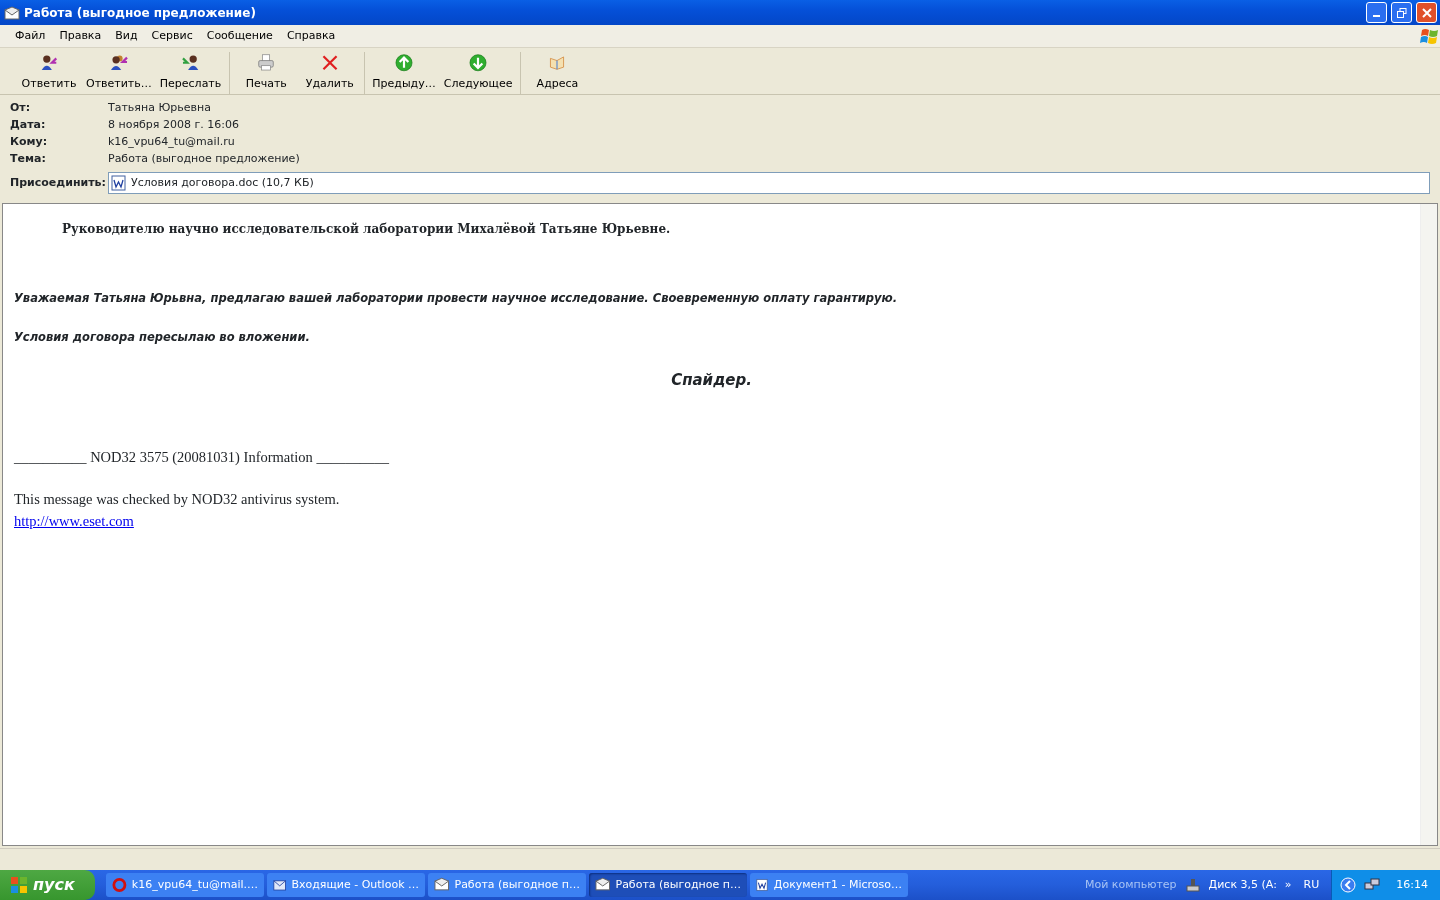 This screenshot has height=900, width=1440. What do you see at coordinates (202, 457) in the screenshot?
I see `antivirus-notice: __________ NOD32 3575 (20081031) Information __________` at bounding box center [202, 457].